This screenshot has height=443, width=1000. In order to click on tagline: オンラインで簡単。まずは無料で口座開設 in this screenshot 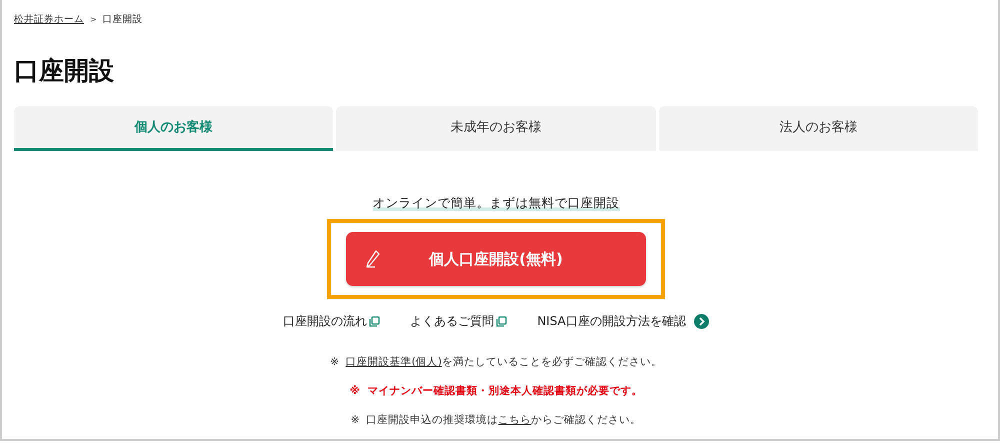, I will do `click(496, 203)`.